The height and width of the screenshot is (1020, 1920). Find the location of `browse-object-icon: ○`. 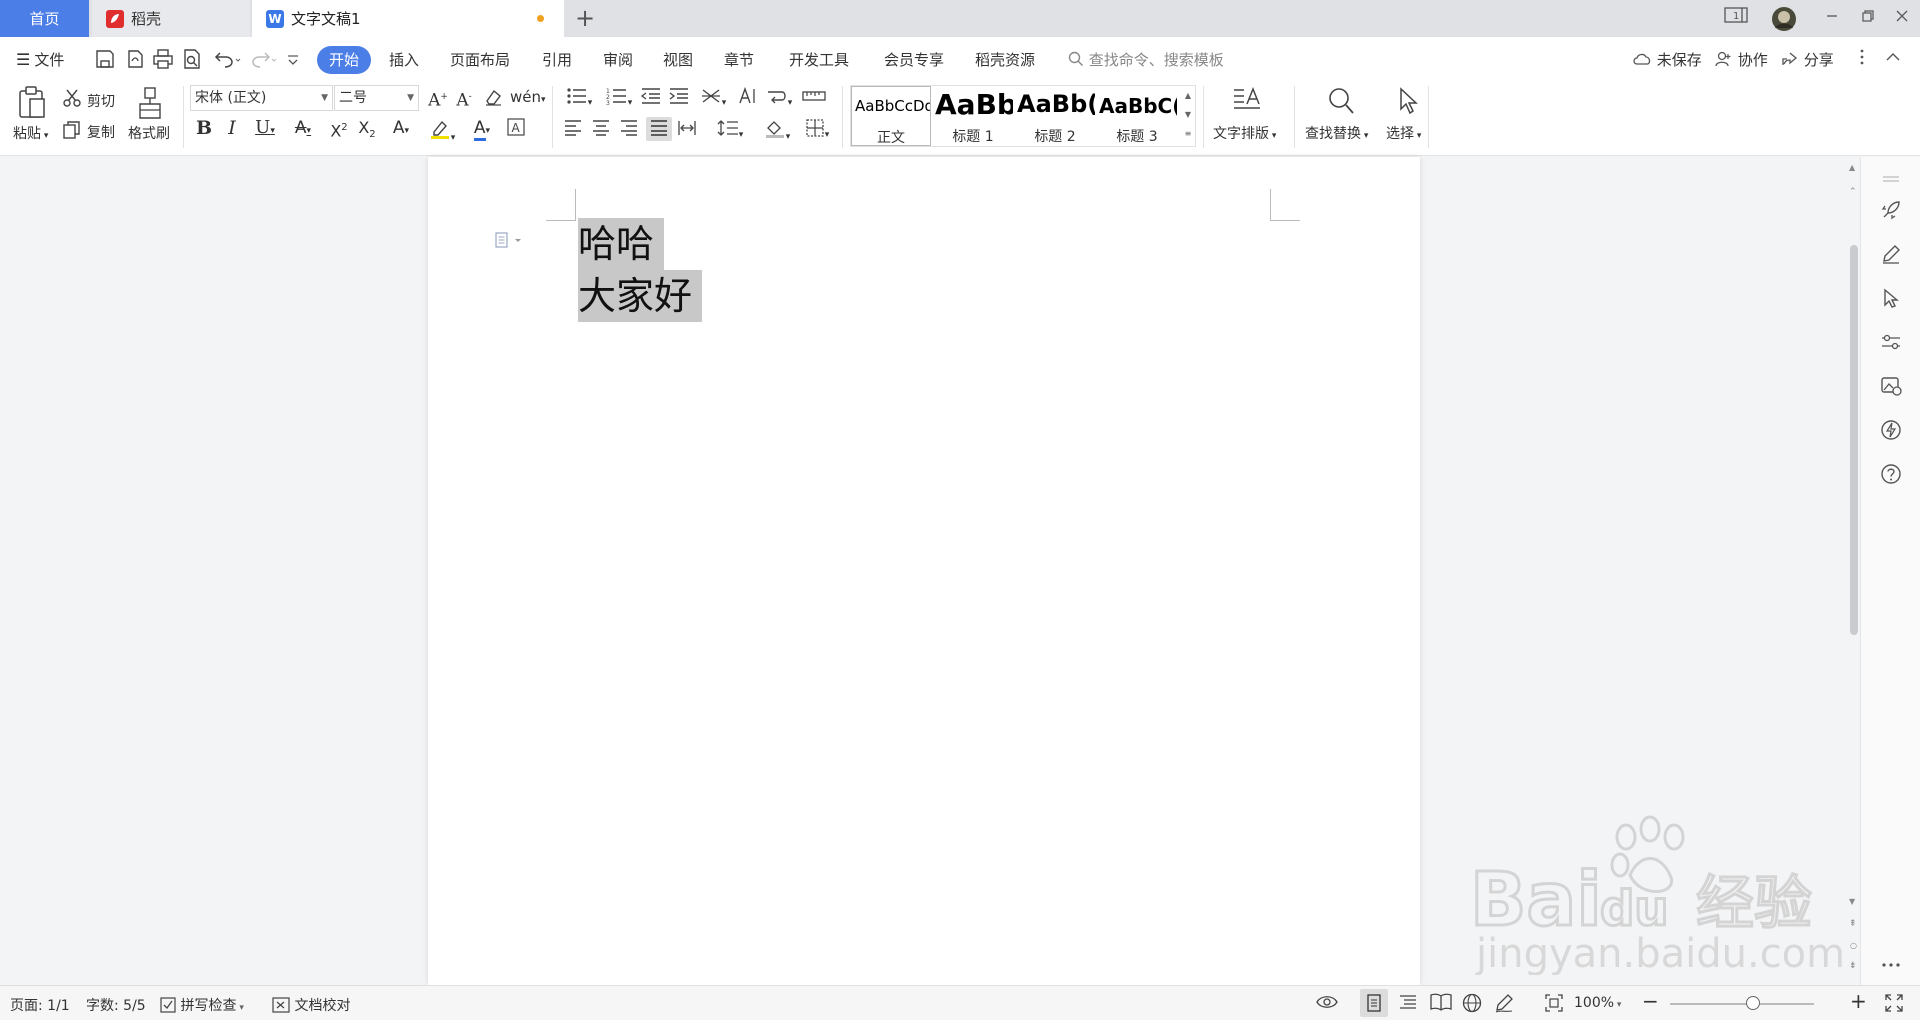

browse-object-icon: ○ is located at coordinates (1853, 945).